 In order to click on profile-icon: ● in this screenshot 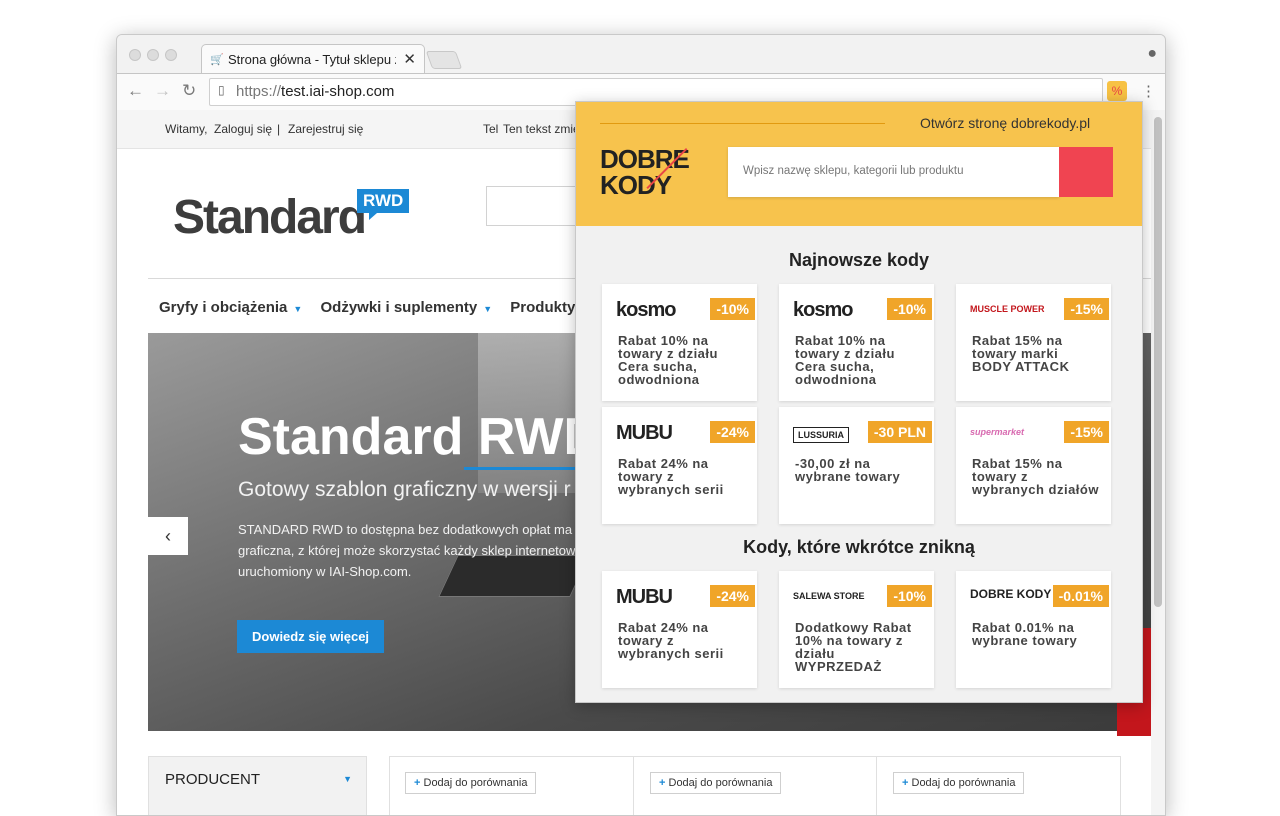, I will do `click(1152, 54)`.